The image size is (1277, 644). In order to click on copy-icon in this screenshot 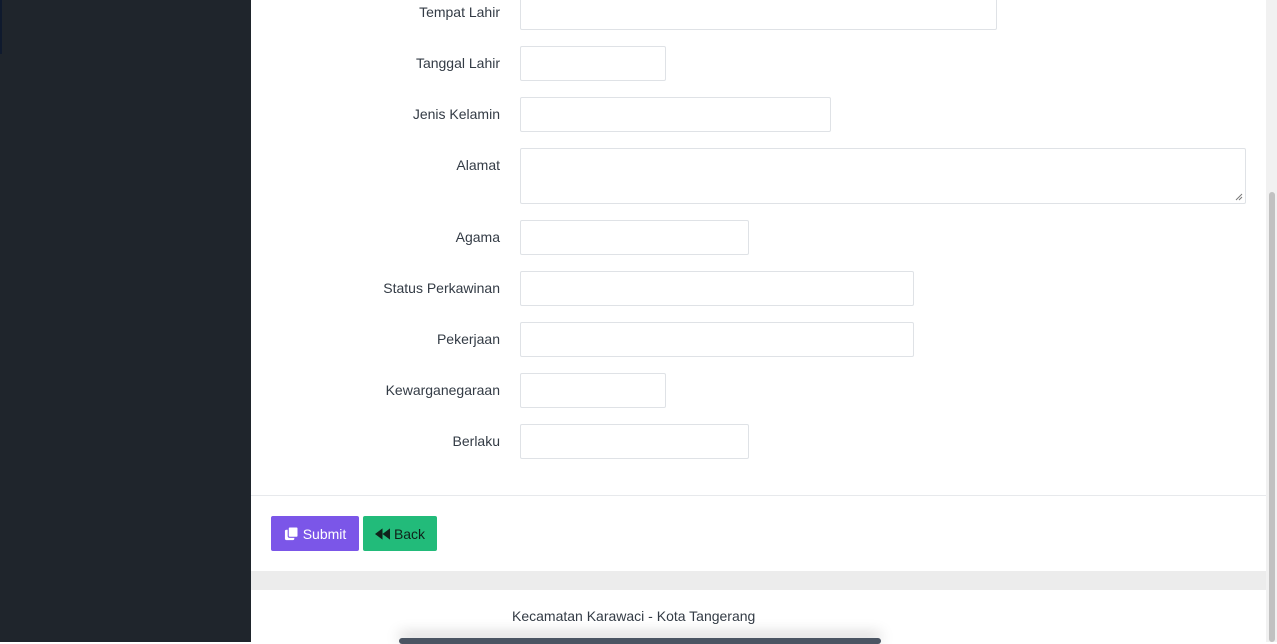, I will do `click(291, 533)`.